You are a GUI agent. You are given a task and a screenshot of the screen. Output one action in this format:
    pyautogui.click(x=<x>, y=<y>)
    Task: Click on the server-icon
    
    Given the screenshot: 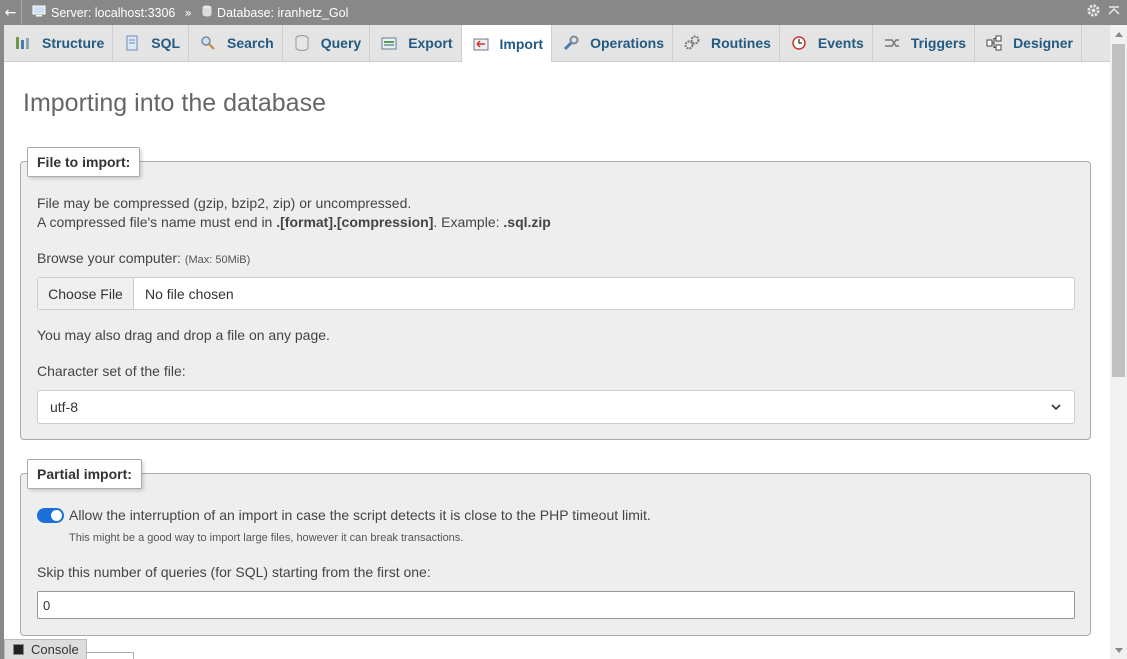 What is the action you would take?
    pyautogui.click(x=39, y=12)
    